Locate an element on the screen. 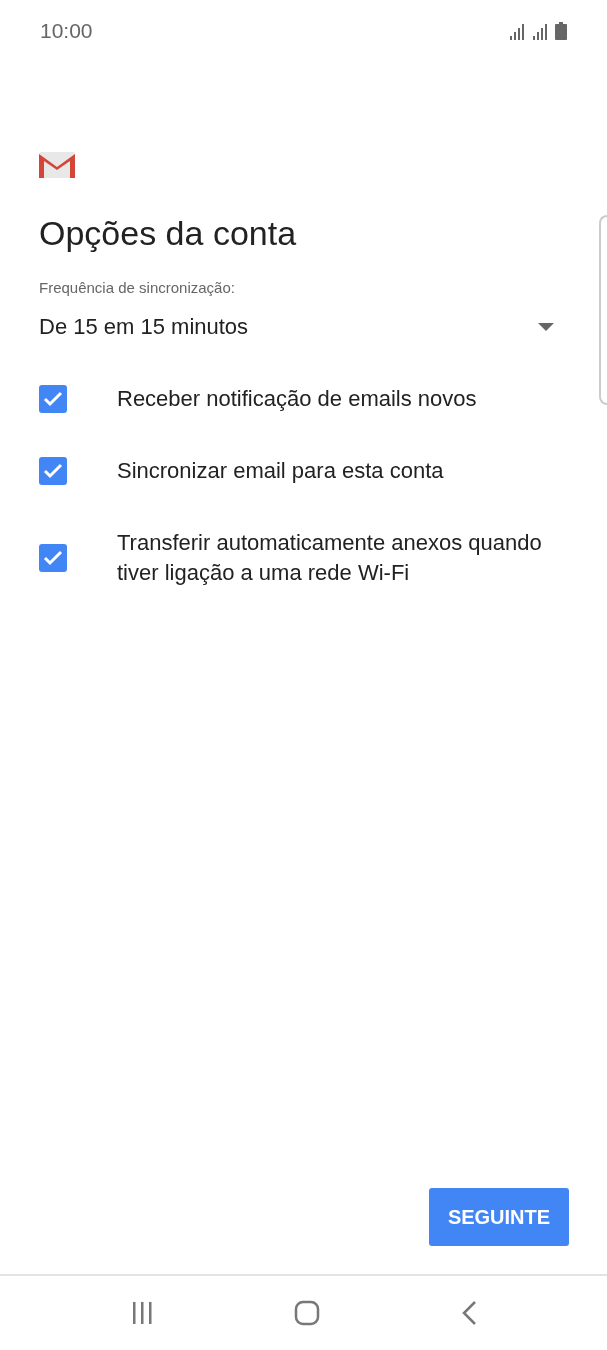  back-icon is located at coordinates (468, 1313).